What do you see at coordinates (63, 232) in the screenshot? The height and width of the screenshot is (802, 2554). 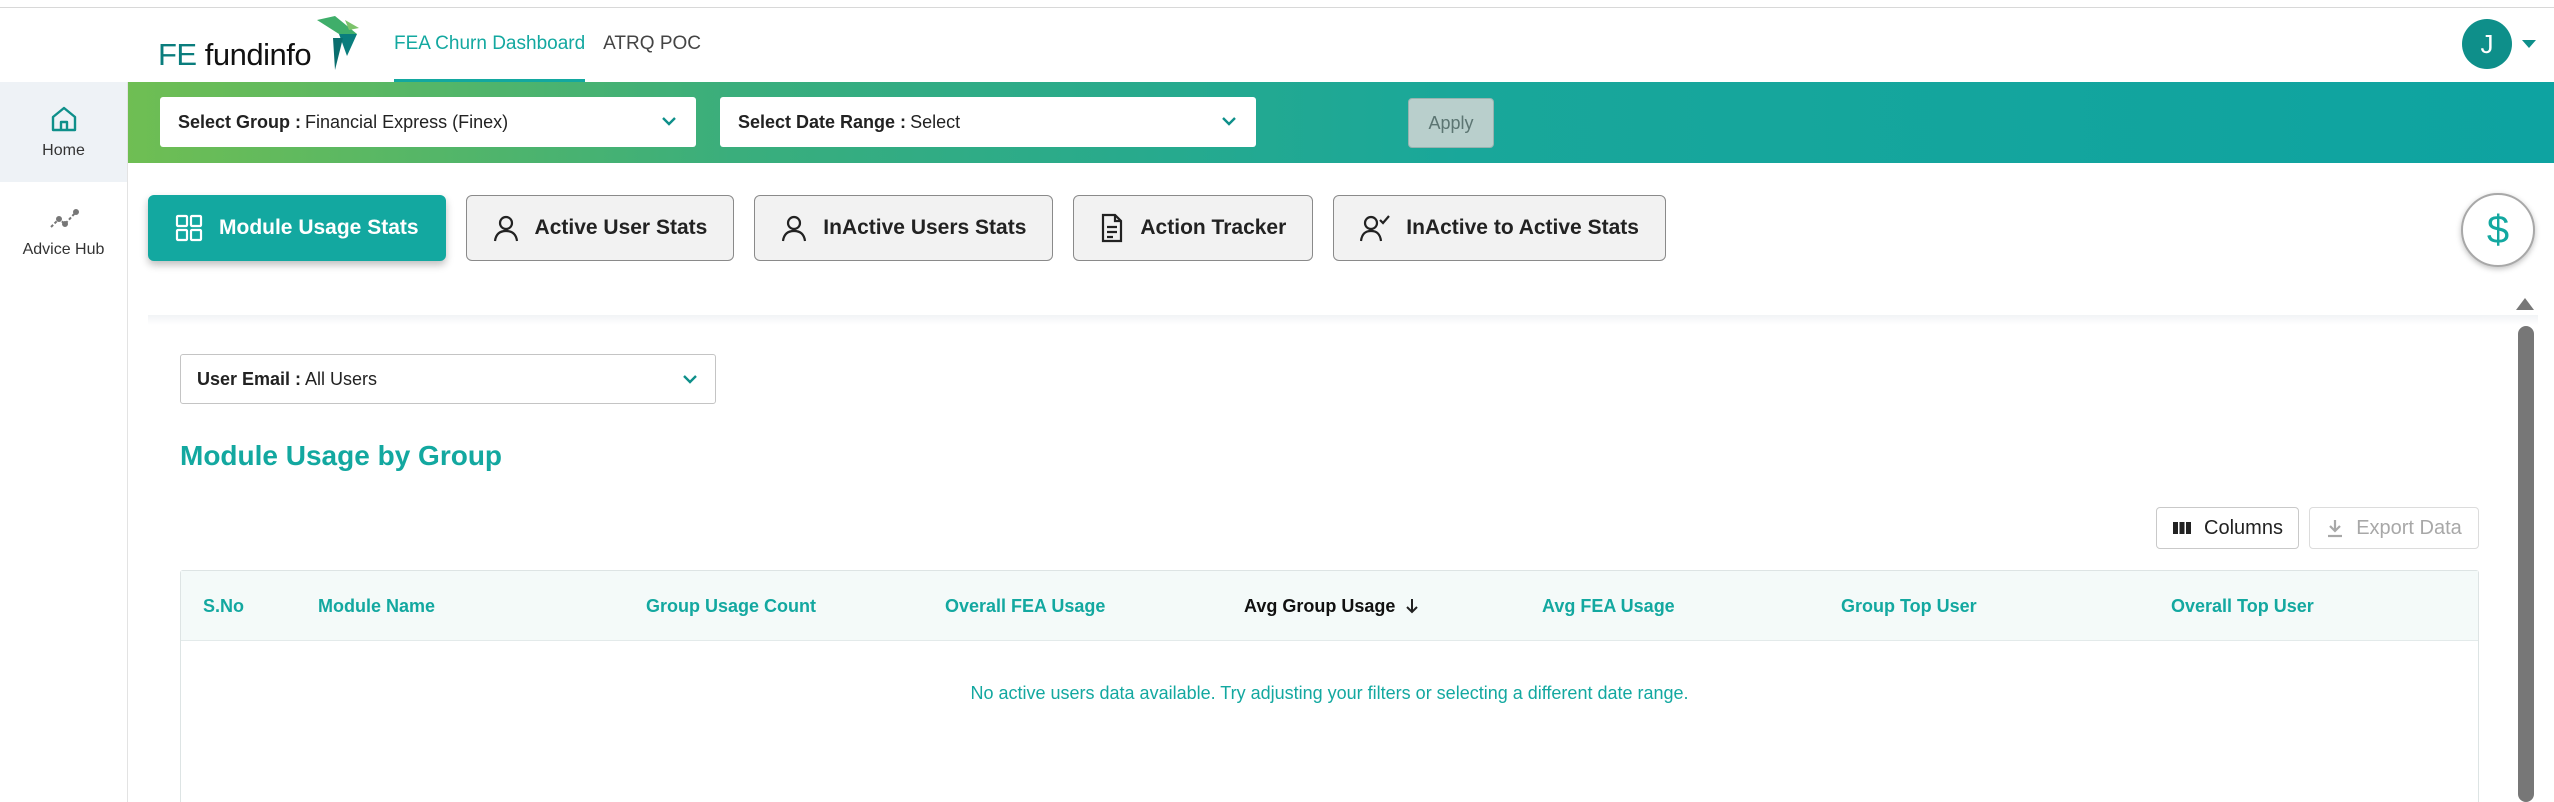 I see `sidebar-item-advice-hub: Advice Hub` at bounding box center [63, 232].